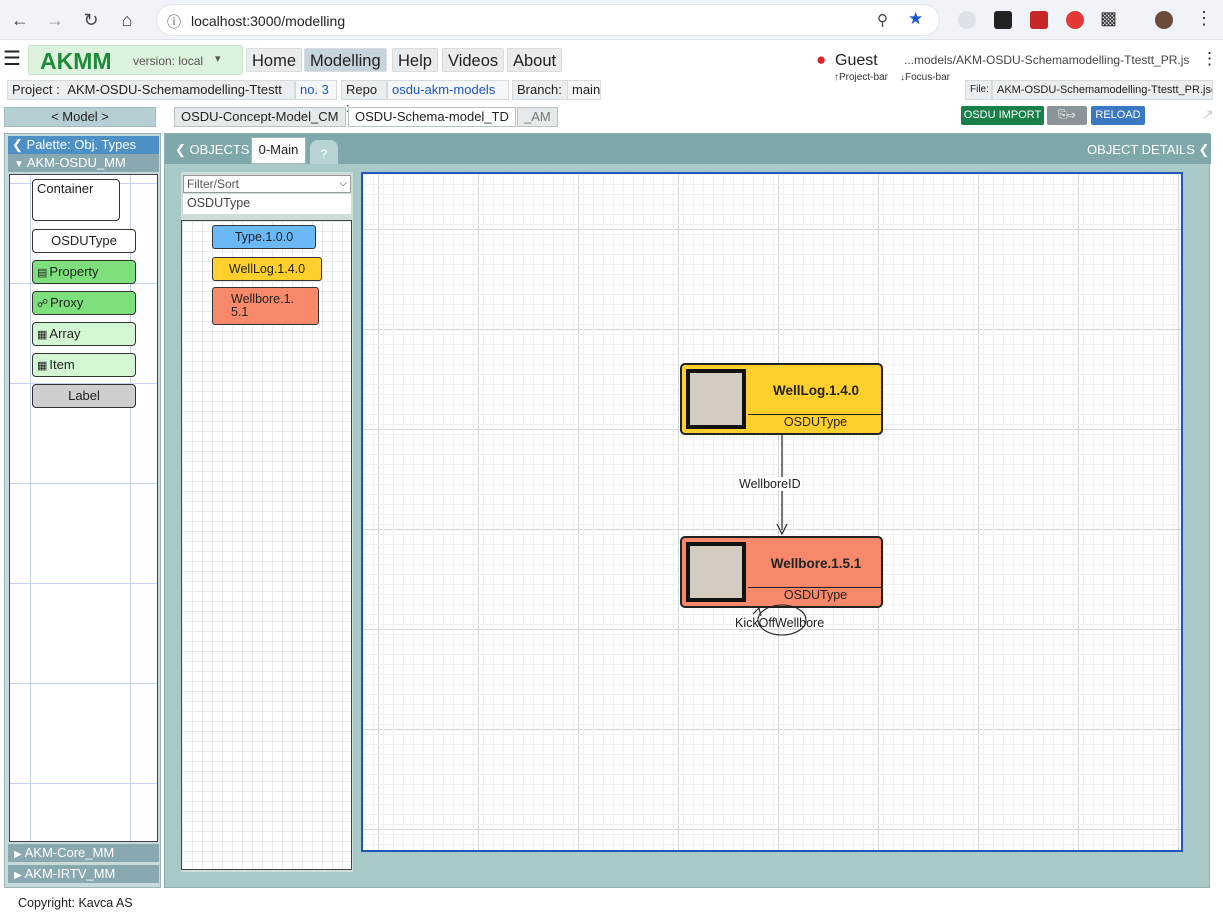 The height and width of the screenshot is (912, 1223). I want to click on palette-title: ❮ Palette: Obj. Types, so click(83, 145).